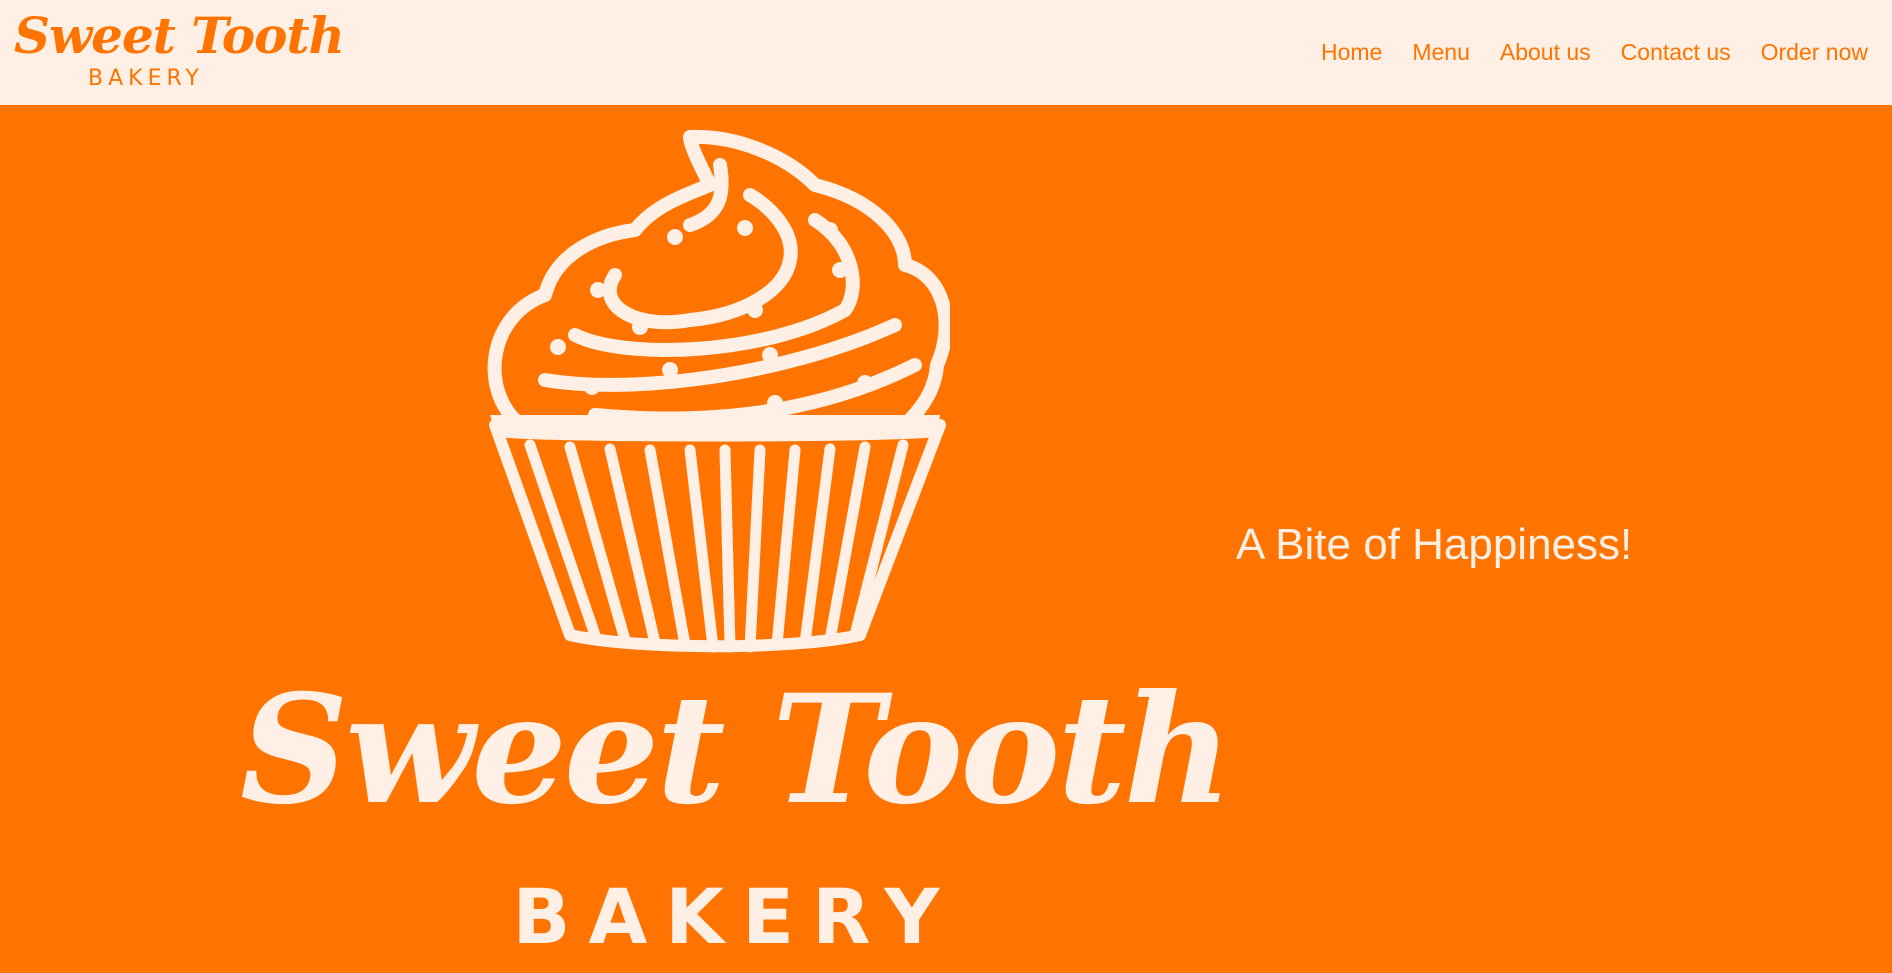 Image resolution: width=1892 pixels, height=973 pixels. What do you see at coordinates (735, 916) in the screenshot?
I see `hero-brand-sub: BAKERY` at bounding box center [735, 916].